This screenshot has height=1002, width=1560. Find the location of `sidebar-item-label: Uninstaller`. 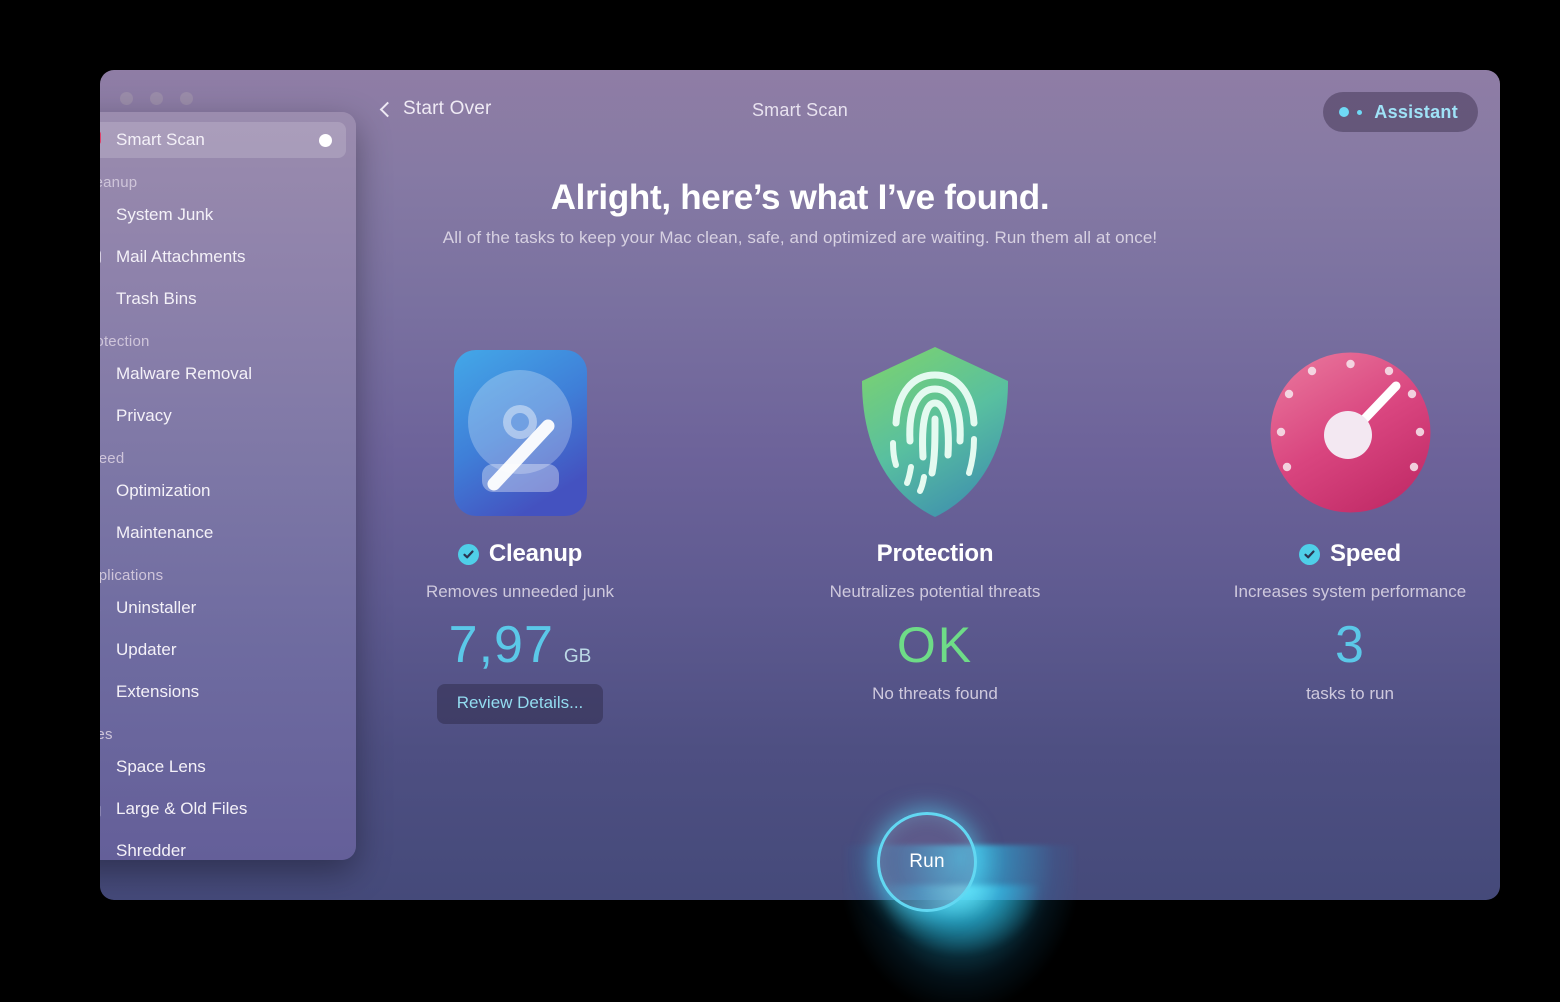

sidebar-item-label: Uninstaller is located at coordinates (156, 607).